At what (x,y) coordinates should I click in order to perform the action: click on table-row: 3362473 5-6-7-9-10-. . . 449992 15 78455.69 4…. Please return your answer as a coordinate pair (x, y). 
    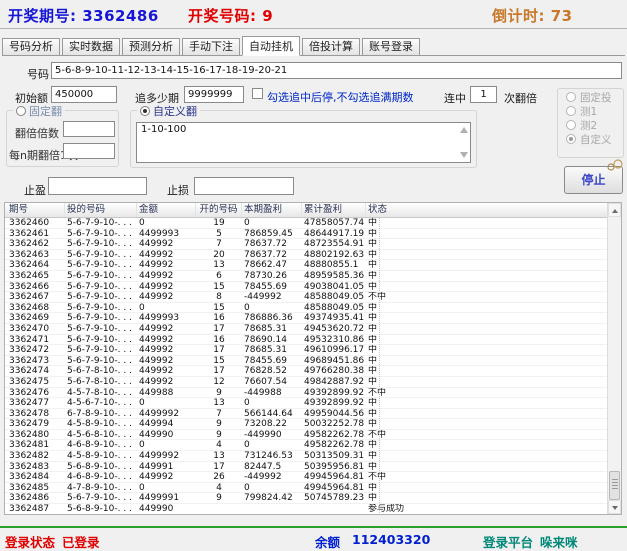
    Looking at the image, I should click on (313, 361).